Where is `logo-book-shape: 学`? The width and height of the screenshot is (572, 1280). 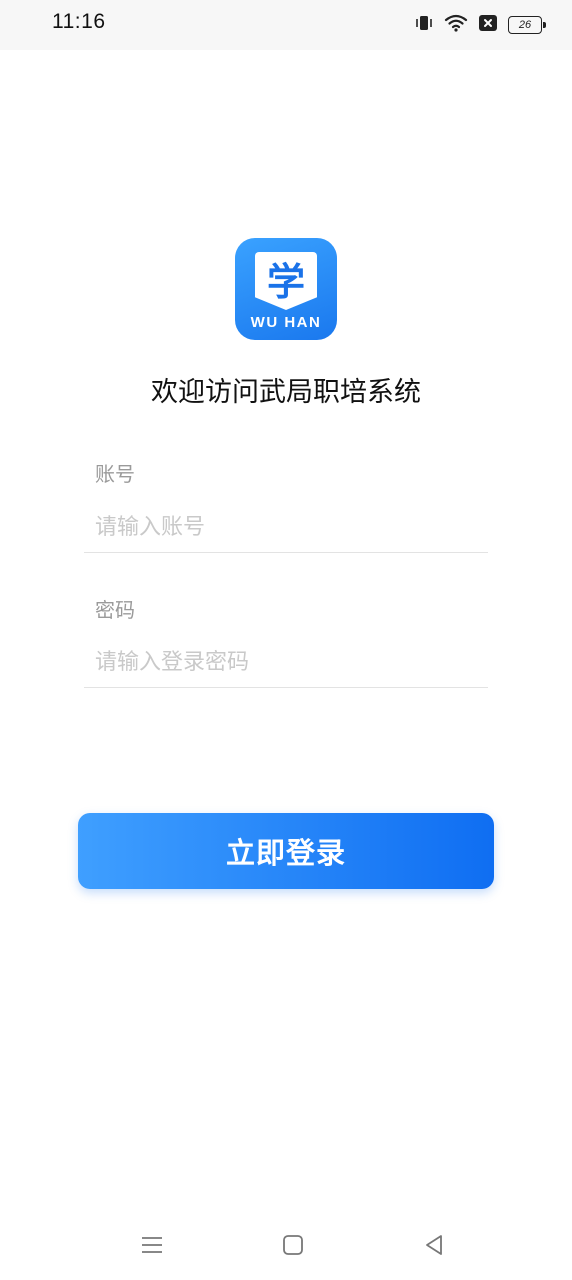 logo-book-shape: 学 is located at coordinates (286, 281).